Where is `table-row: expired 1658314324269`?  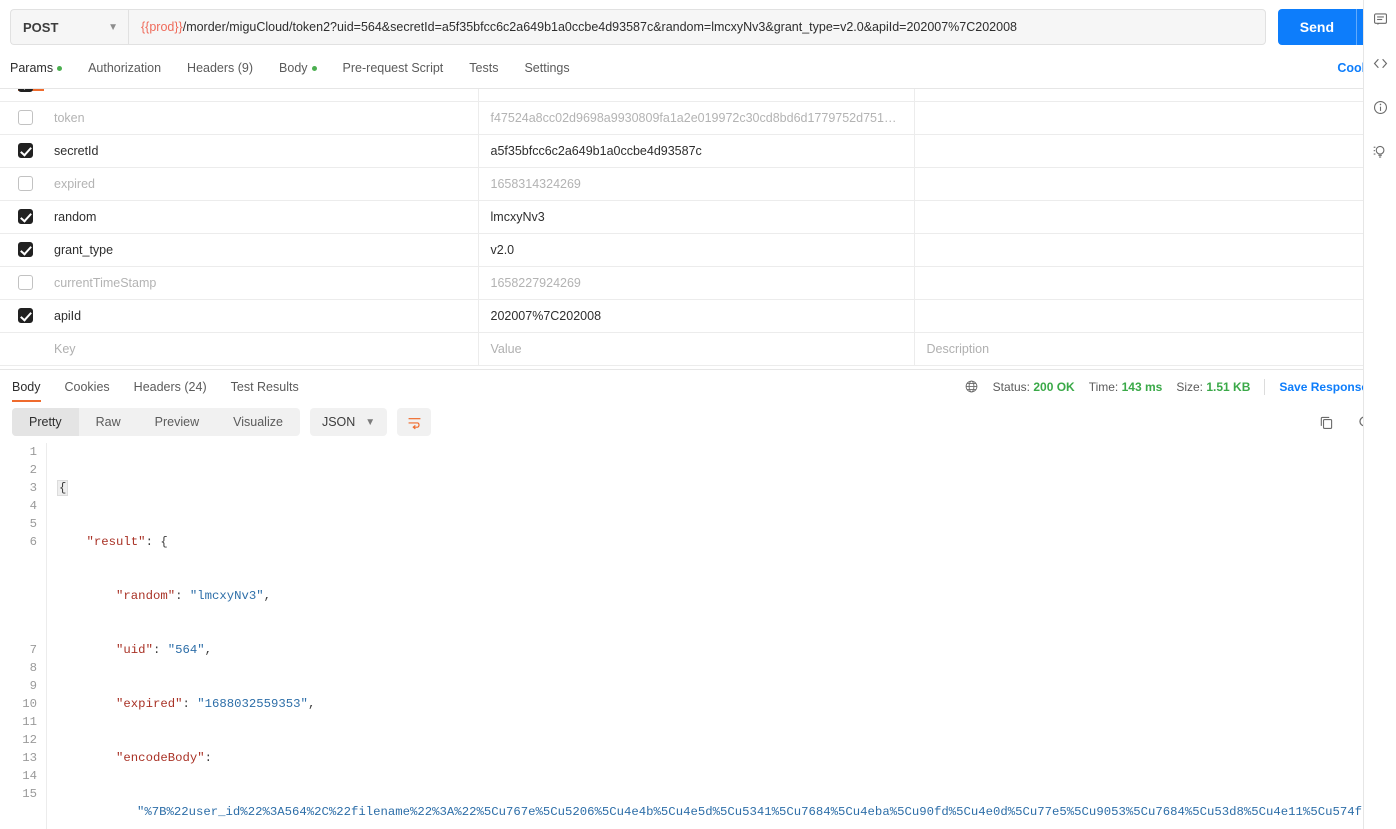 table-row: expired 1658314324269 is located at coordinates (681, 184).